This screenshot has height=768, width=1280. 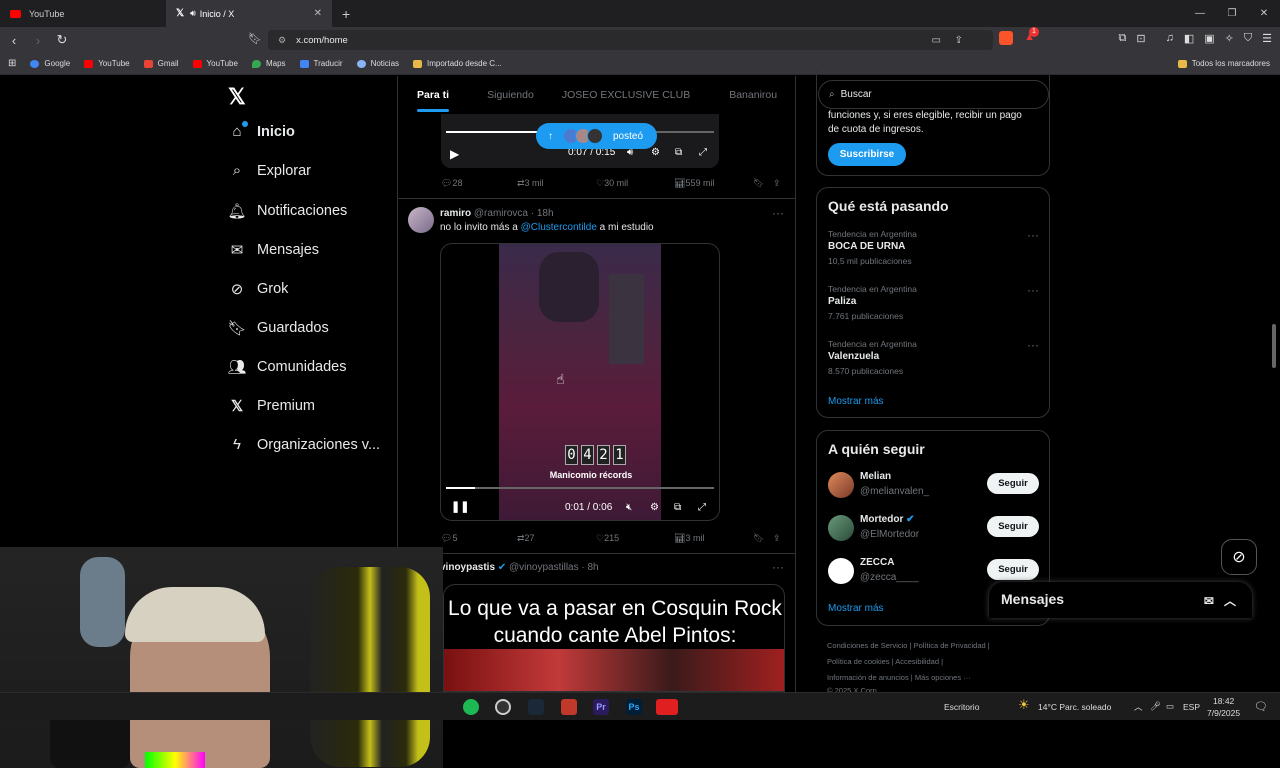 What do you see at coordinates (853, 356) in the screenshot?
I see `trend-name: Valenzuela` at bounding box center [853, 356].